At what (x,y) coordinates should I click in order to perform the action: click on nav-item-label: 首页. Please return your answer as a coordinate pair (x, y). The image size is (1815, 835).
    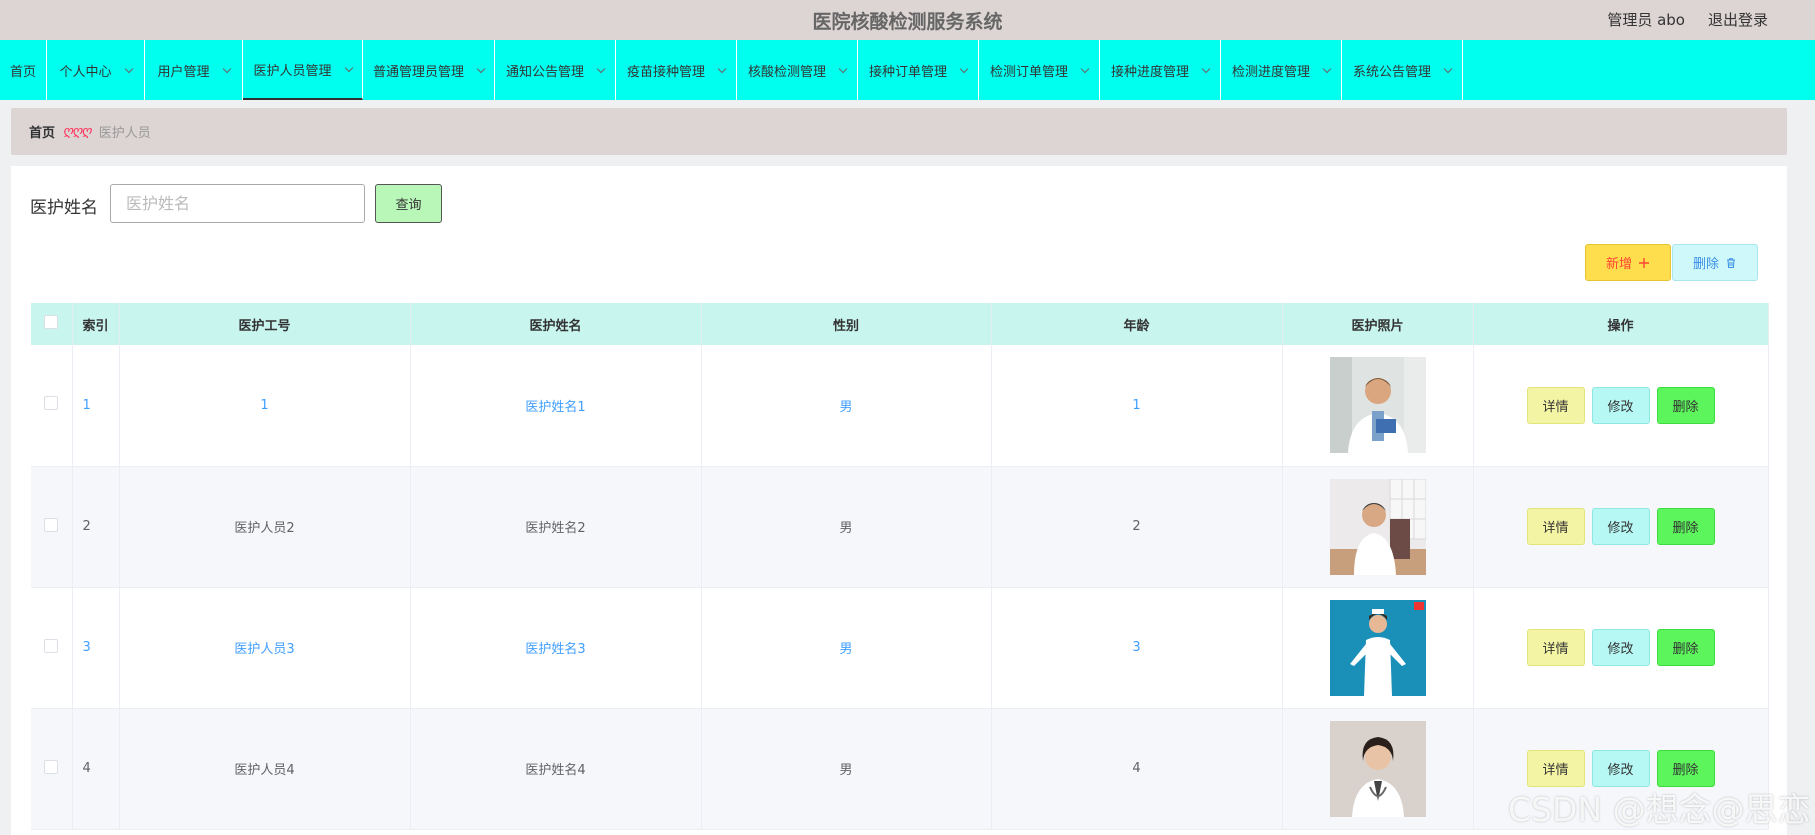
    Looking at the image, I should click on (22, 72).